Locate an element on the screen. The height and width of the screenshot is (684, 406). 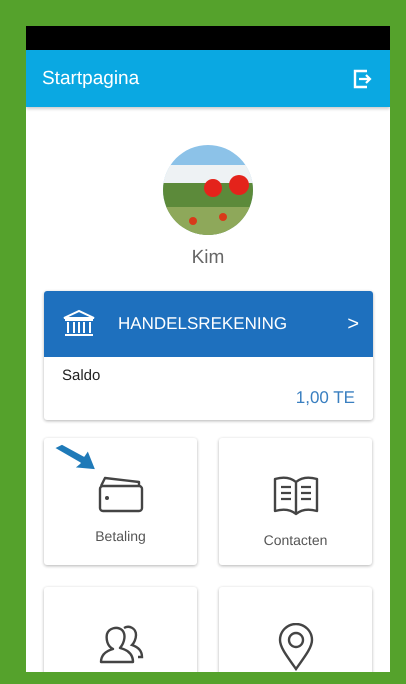
tile-label: Betaling is located at coordinates (120, 536).